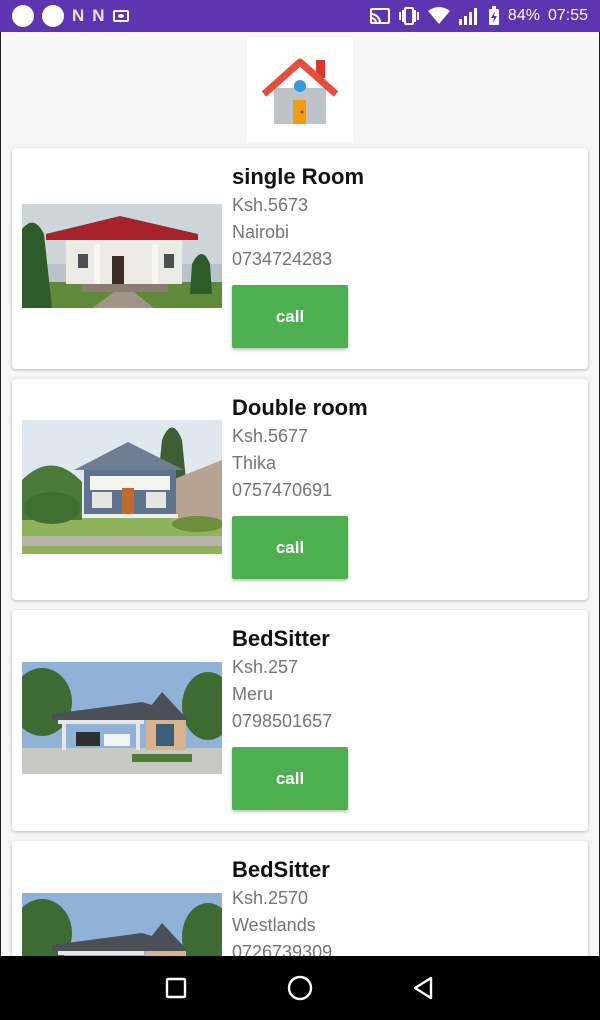  What do you see at coordinates (424, 988) in the screenshot?
I see `back-icon` at bounding box center [424, 988].